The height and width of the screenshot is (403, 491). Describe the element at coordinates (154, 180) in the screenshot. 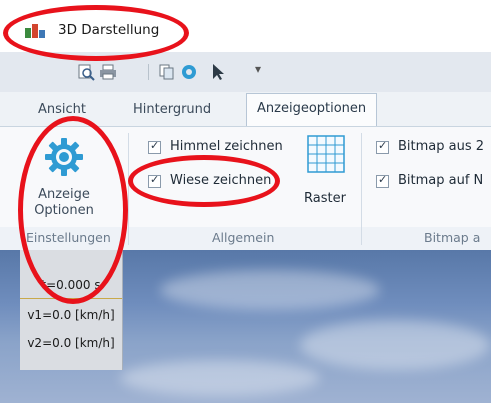

I see `checkbox-wiese` at that location.